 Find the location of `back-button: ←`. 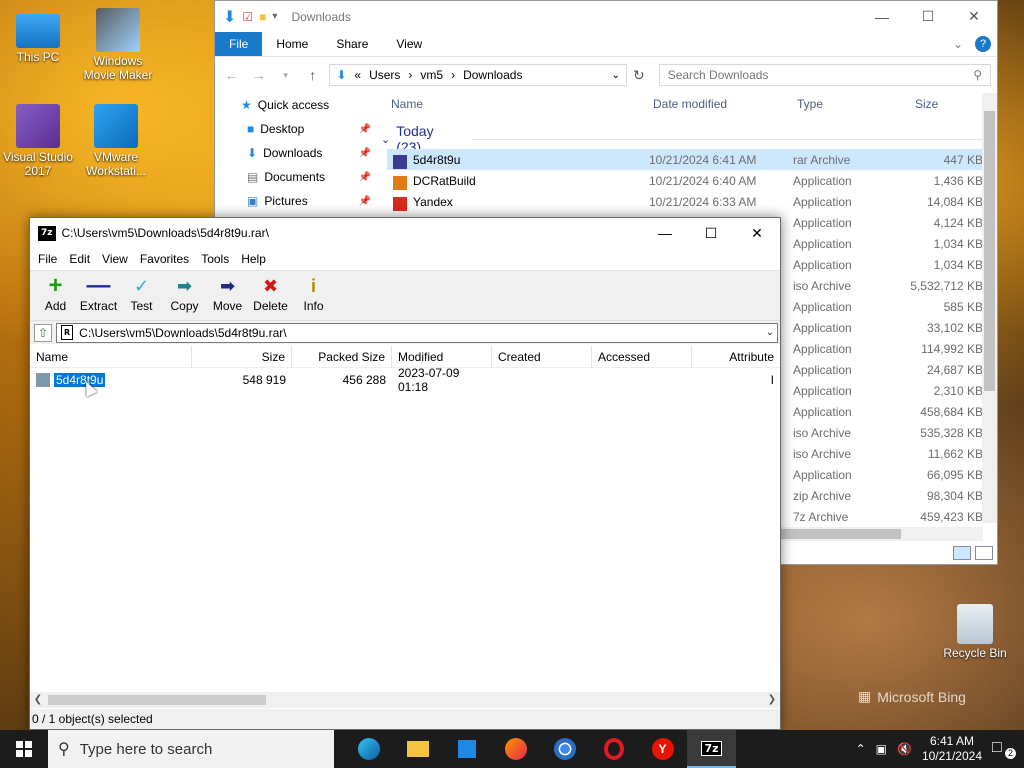

back-button: ← is located at coordinates (231, 75).